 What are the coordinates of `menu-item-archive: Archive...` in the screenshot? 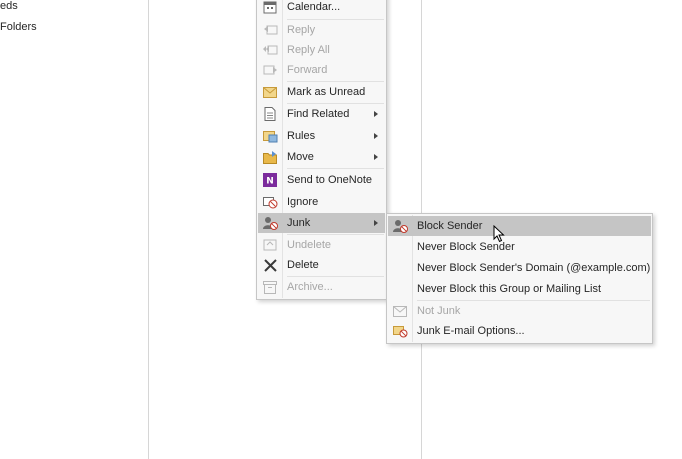 It's located at (321, 287).